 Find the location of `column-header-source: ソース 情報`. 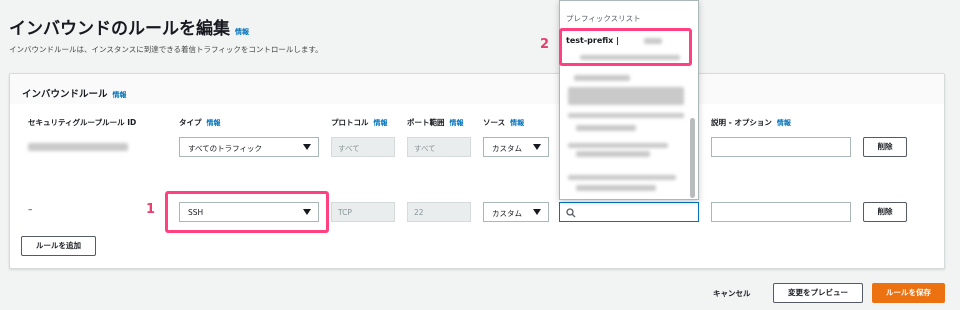

column-header-source: ソース 情報 is located at coordinates (503, 122).